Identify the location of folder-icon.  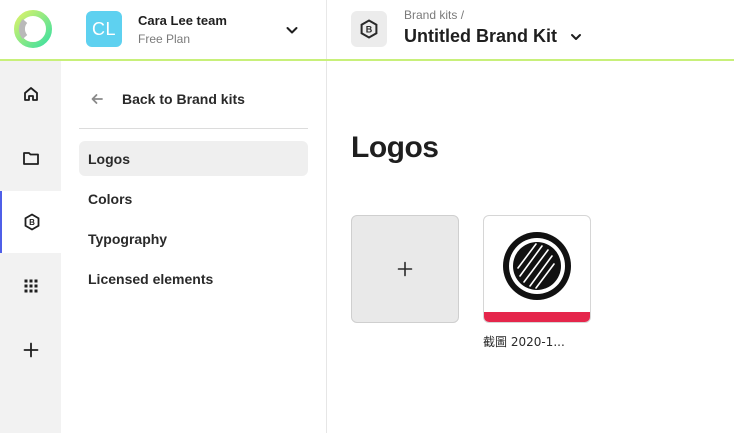
(30, 158).